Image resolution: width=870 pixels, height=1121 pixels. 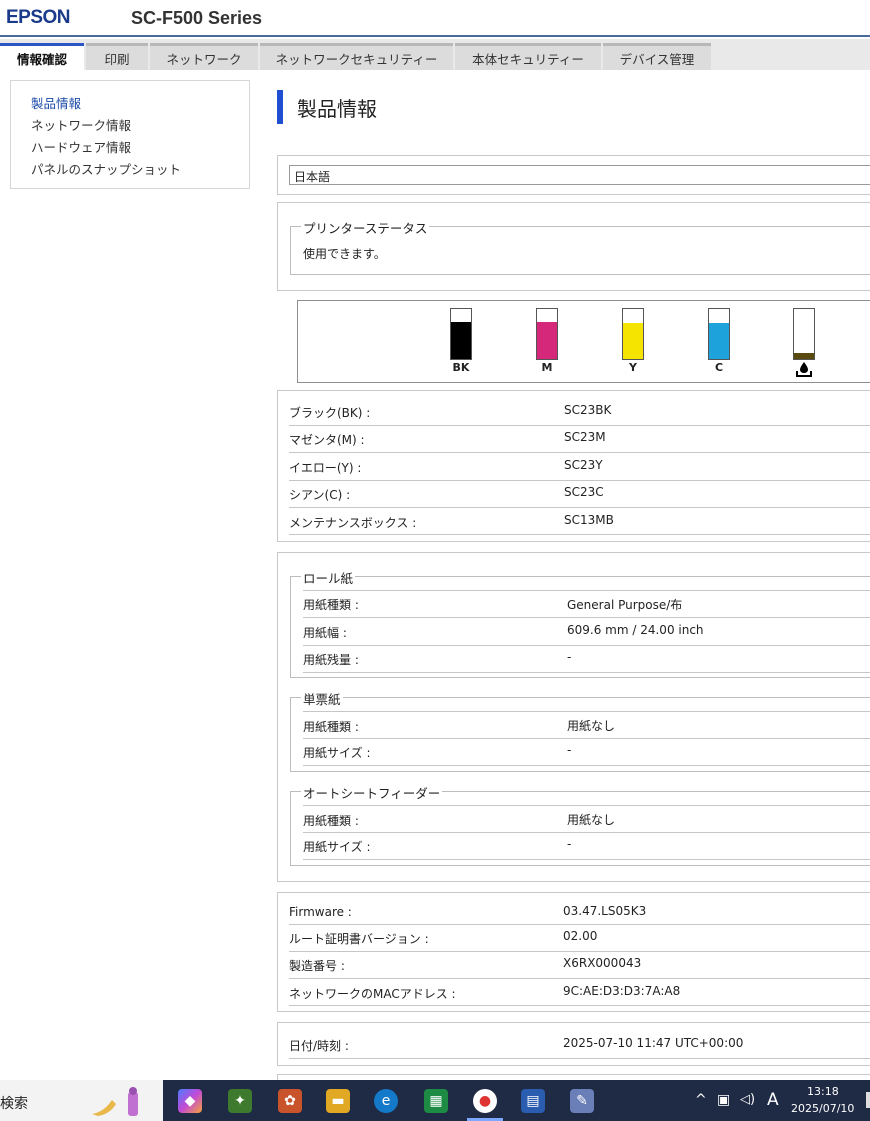 What do you see at coordinates (337, 109) in the screenshot?
I see `page-title: 製品情報` at bounding box center [337, 109].